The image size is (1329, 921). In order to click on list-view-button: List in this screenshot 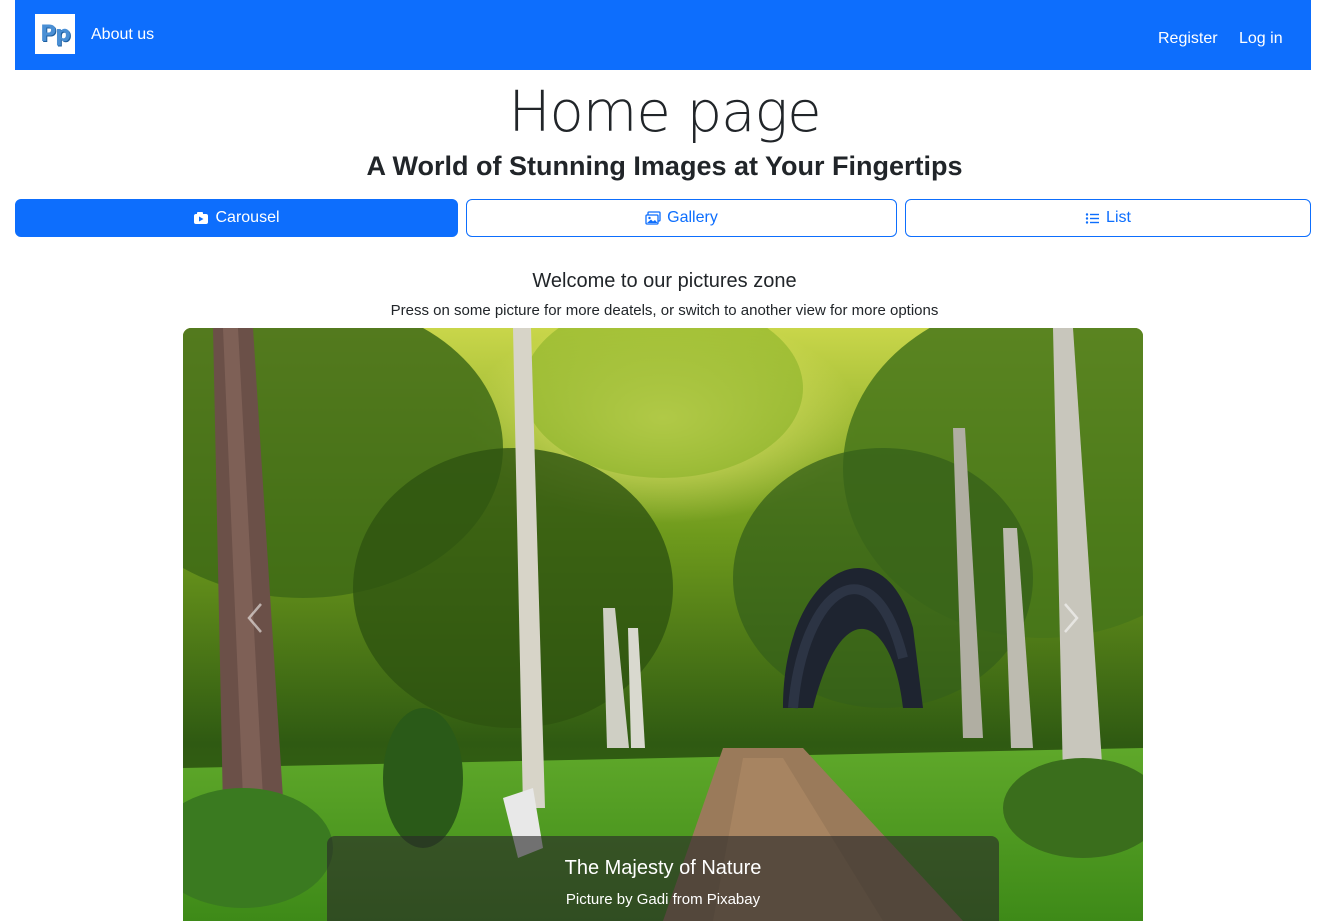, I will do `click(1108, 218)`.